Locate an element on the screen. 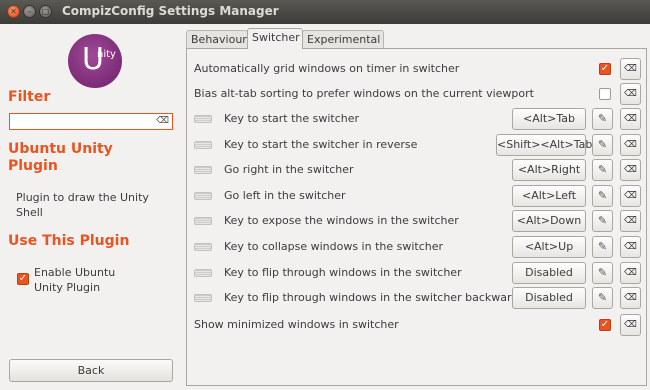 The image size is (650, 390). key-binding-button: <Alt>Right is located at coordinates (549, 170).